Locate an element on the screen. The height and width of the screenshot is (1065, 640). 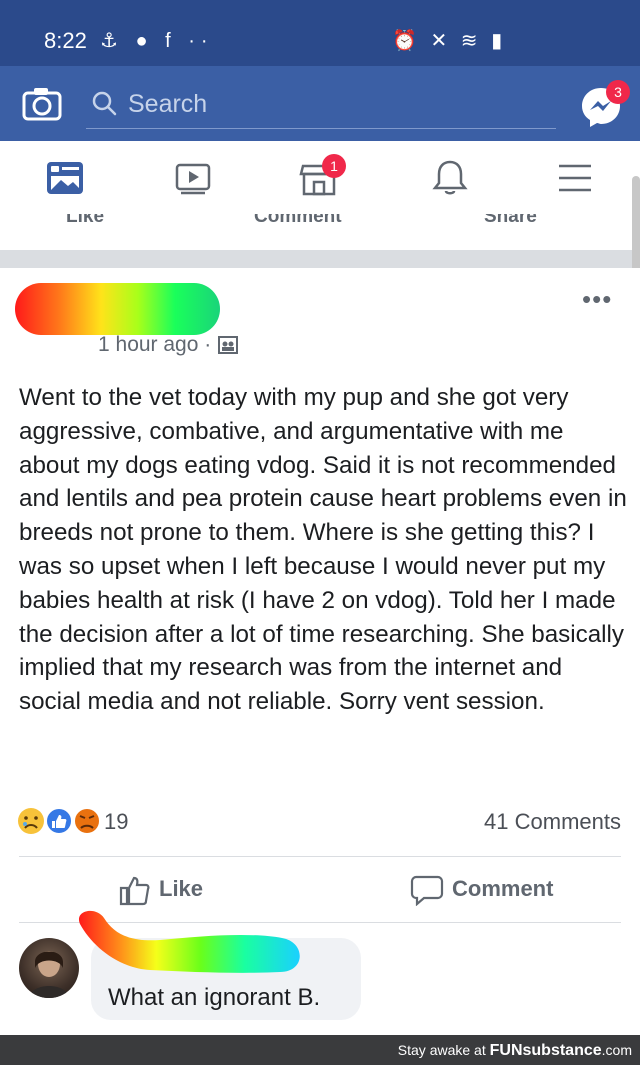
news-feed-icon is located at coordinates (65, 178).